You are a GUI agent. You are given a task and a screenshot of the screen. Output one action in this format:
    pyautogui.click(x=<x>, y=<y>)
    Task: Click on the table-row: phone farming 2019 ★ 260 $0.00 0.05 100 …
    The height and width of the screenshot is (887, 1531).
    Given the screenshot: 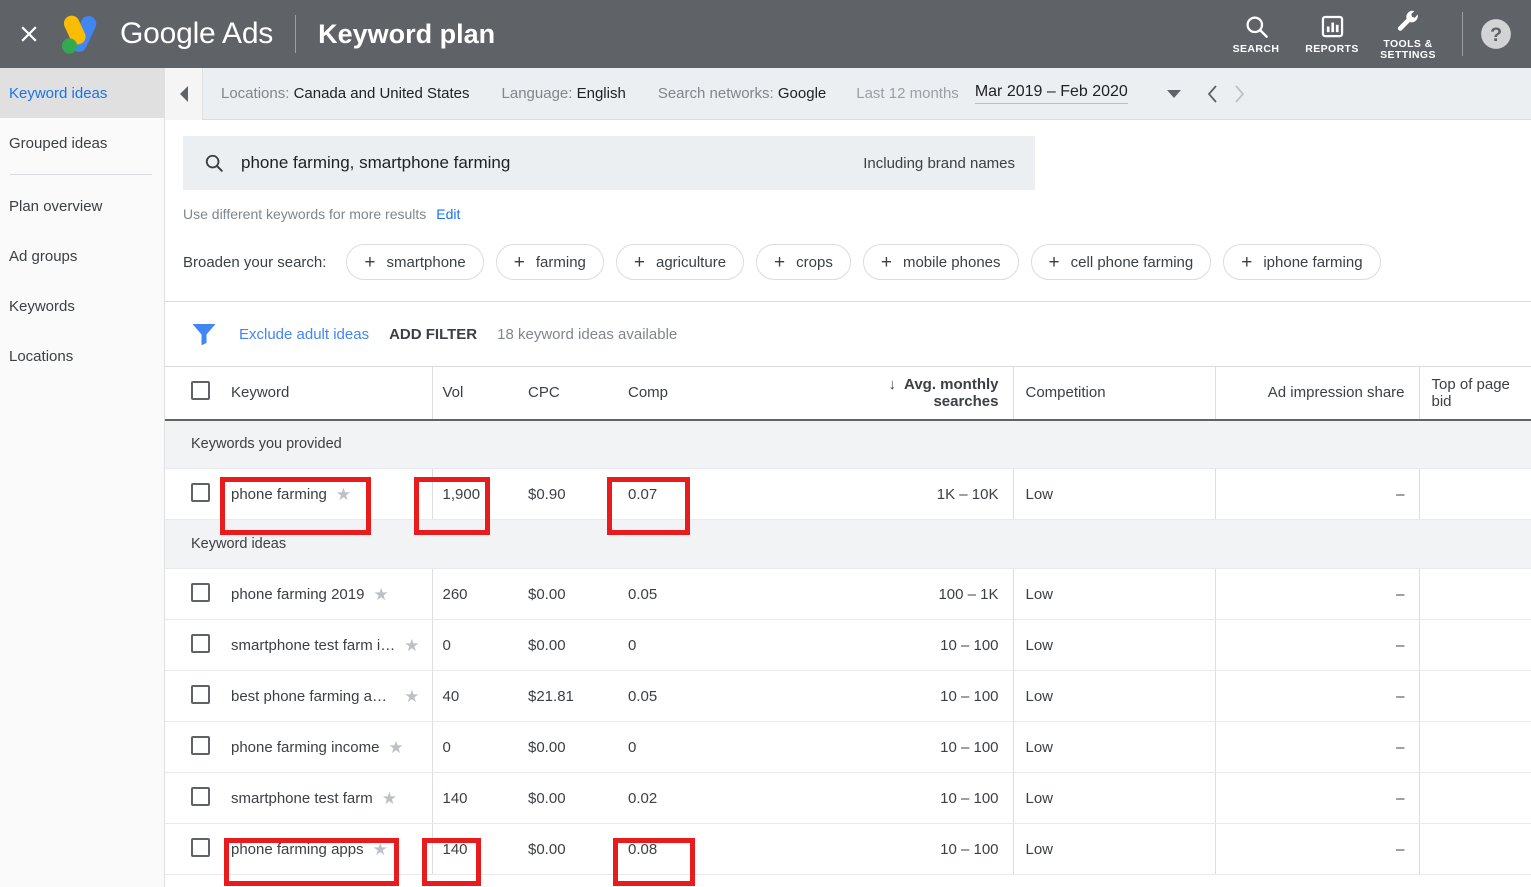 What is the action you would take?
    pyautogui.click(x=848, y=594)
    